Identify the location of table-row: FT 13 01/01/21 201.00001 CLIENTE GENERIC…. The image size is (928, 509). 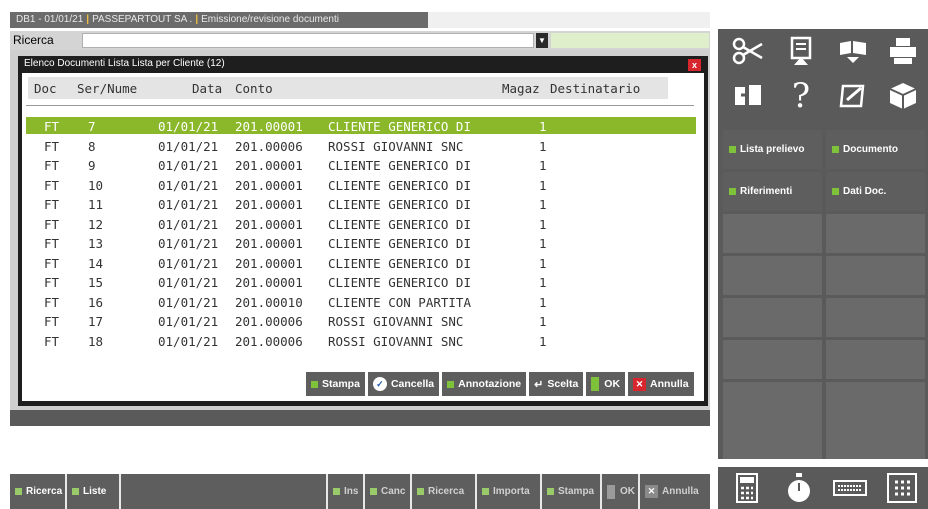
(361, 242).